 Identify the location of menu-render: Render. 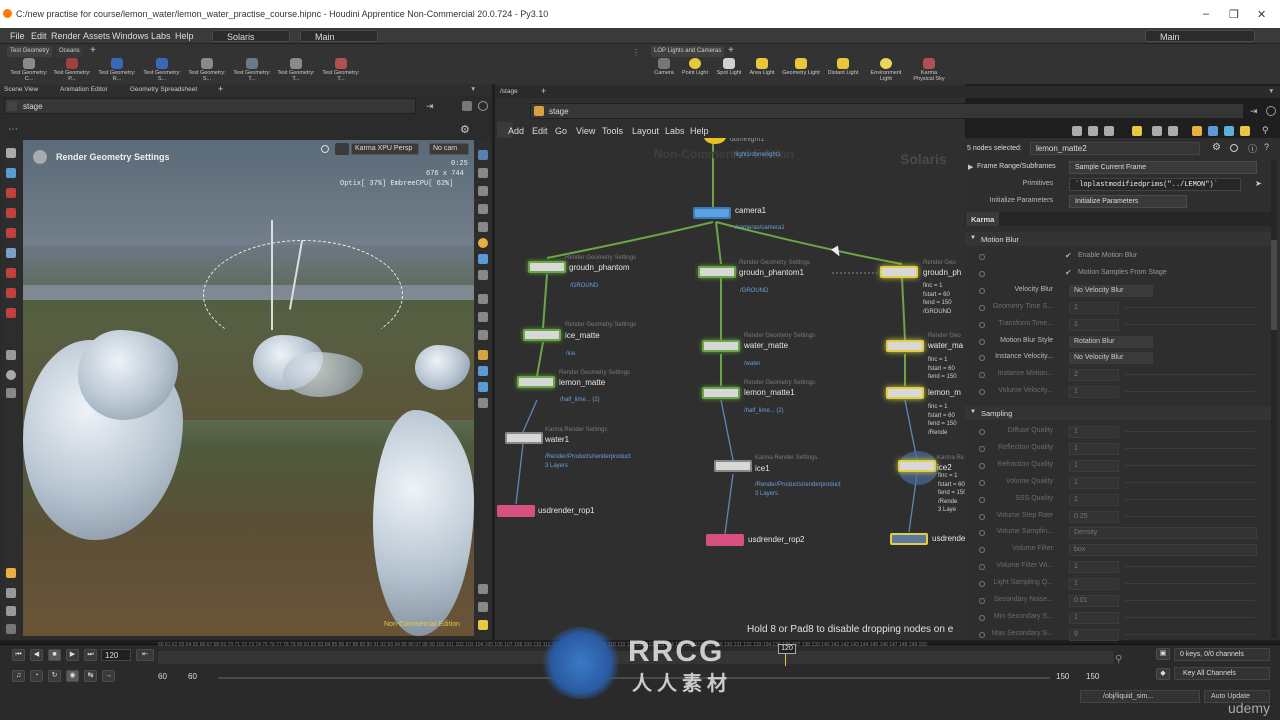
(66, 36).